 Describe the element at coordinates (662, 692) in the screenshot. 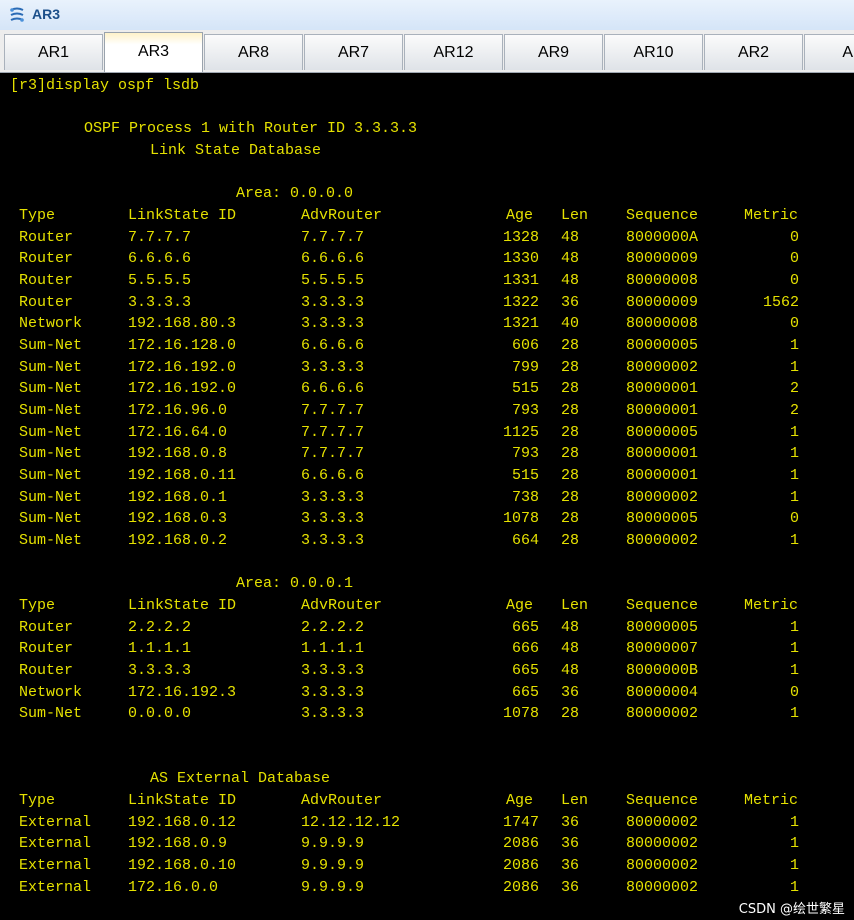

I see `lsdb-cell: 80000004` at that location.